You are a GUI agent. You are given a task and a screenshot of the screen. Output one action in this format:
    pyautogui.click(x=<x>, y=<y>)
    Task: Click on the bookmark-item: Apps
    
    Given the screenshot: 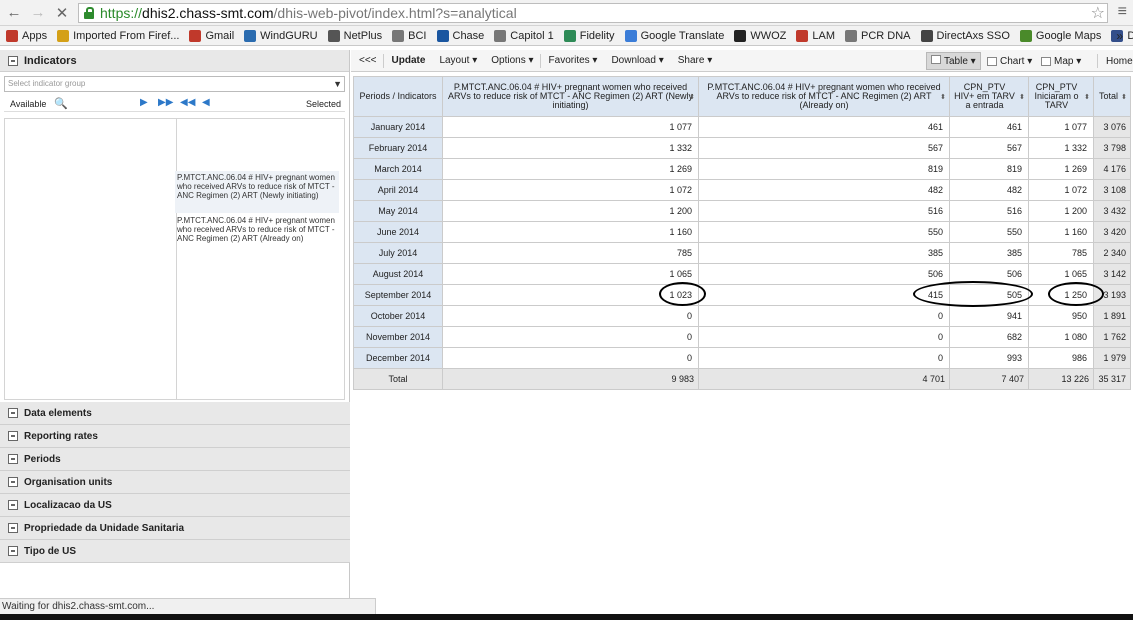 What is the action you would take?
    pyautogui.click(x=26, y=35)
    